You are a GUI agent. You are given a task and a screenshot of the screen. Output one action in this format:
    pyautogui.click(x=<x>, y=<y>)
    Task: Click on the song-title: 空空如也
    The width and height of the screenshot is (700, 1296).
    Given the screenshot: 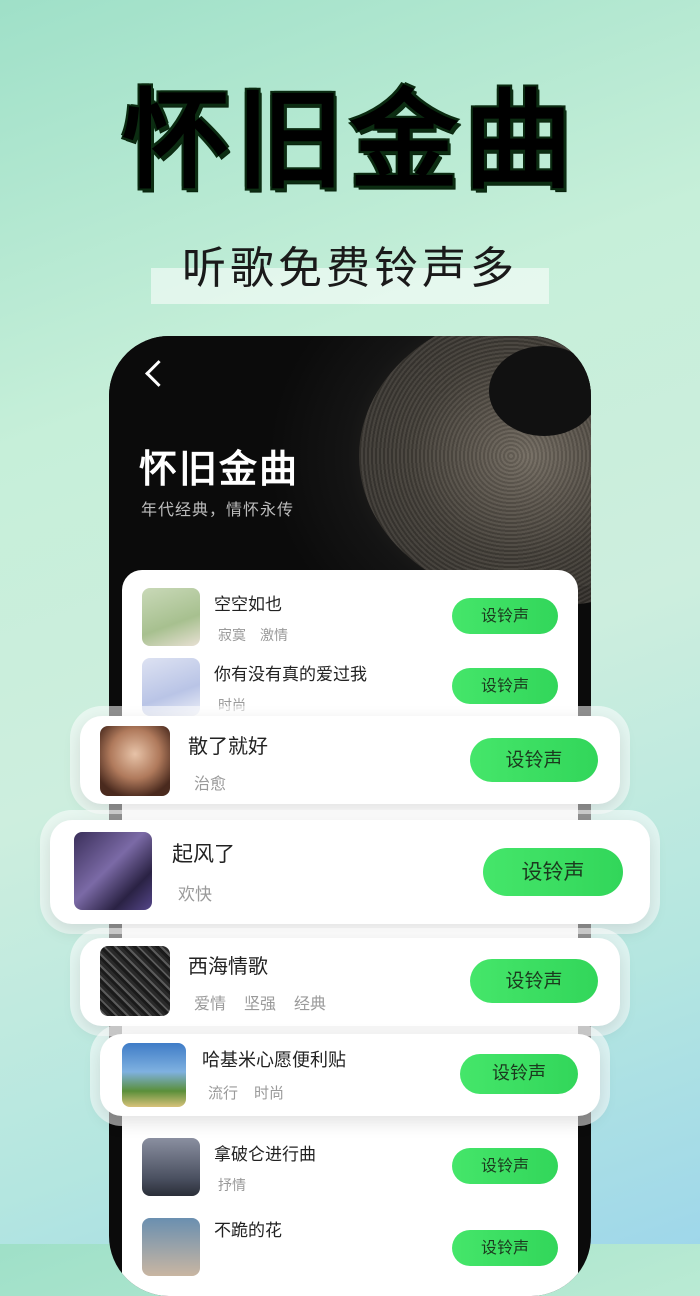 What is the action you would take?
    pyautogui.click(x=248, y=604)
    